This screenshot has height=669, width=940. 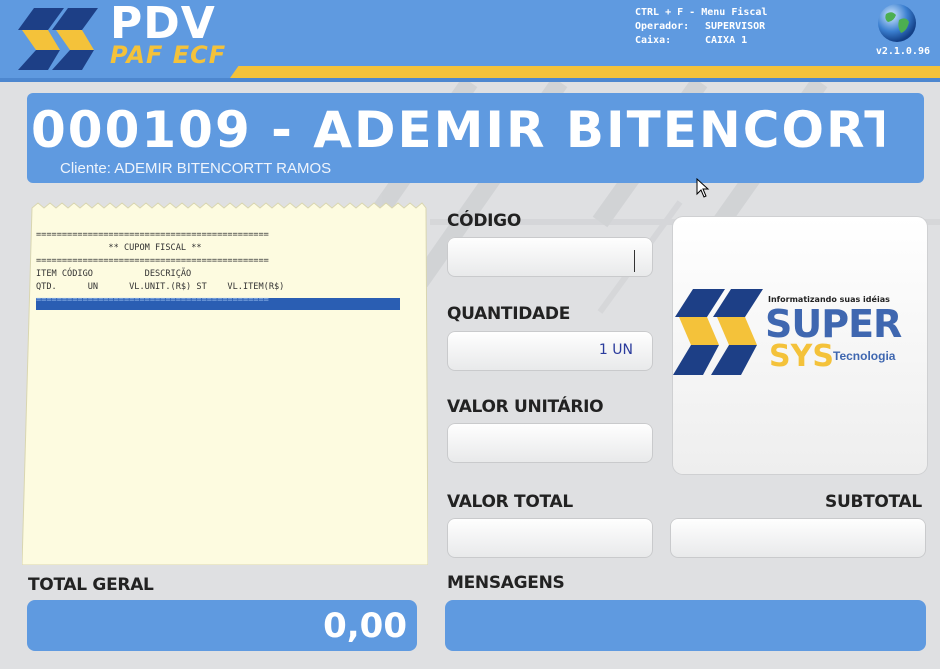 I want to click on total-geral-label: TOTAL GERAL, so click(x=91, y=585).